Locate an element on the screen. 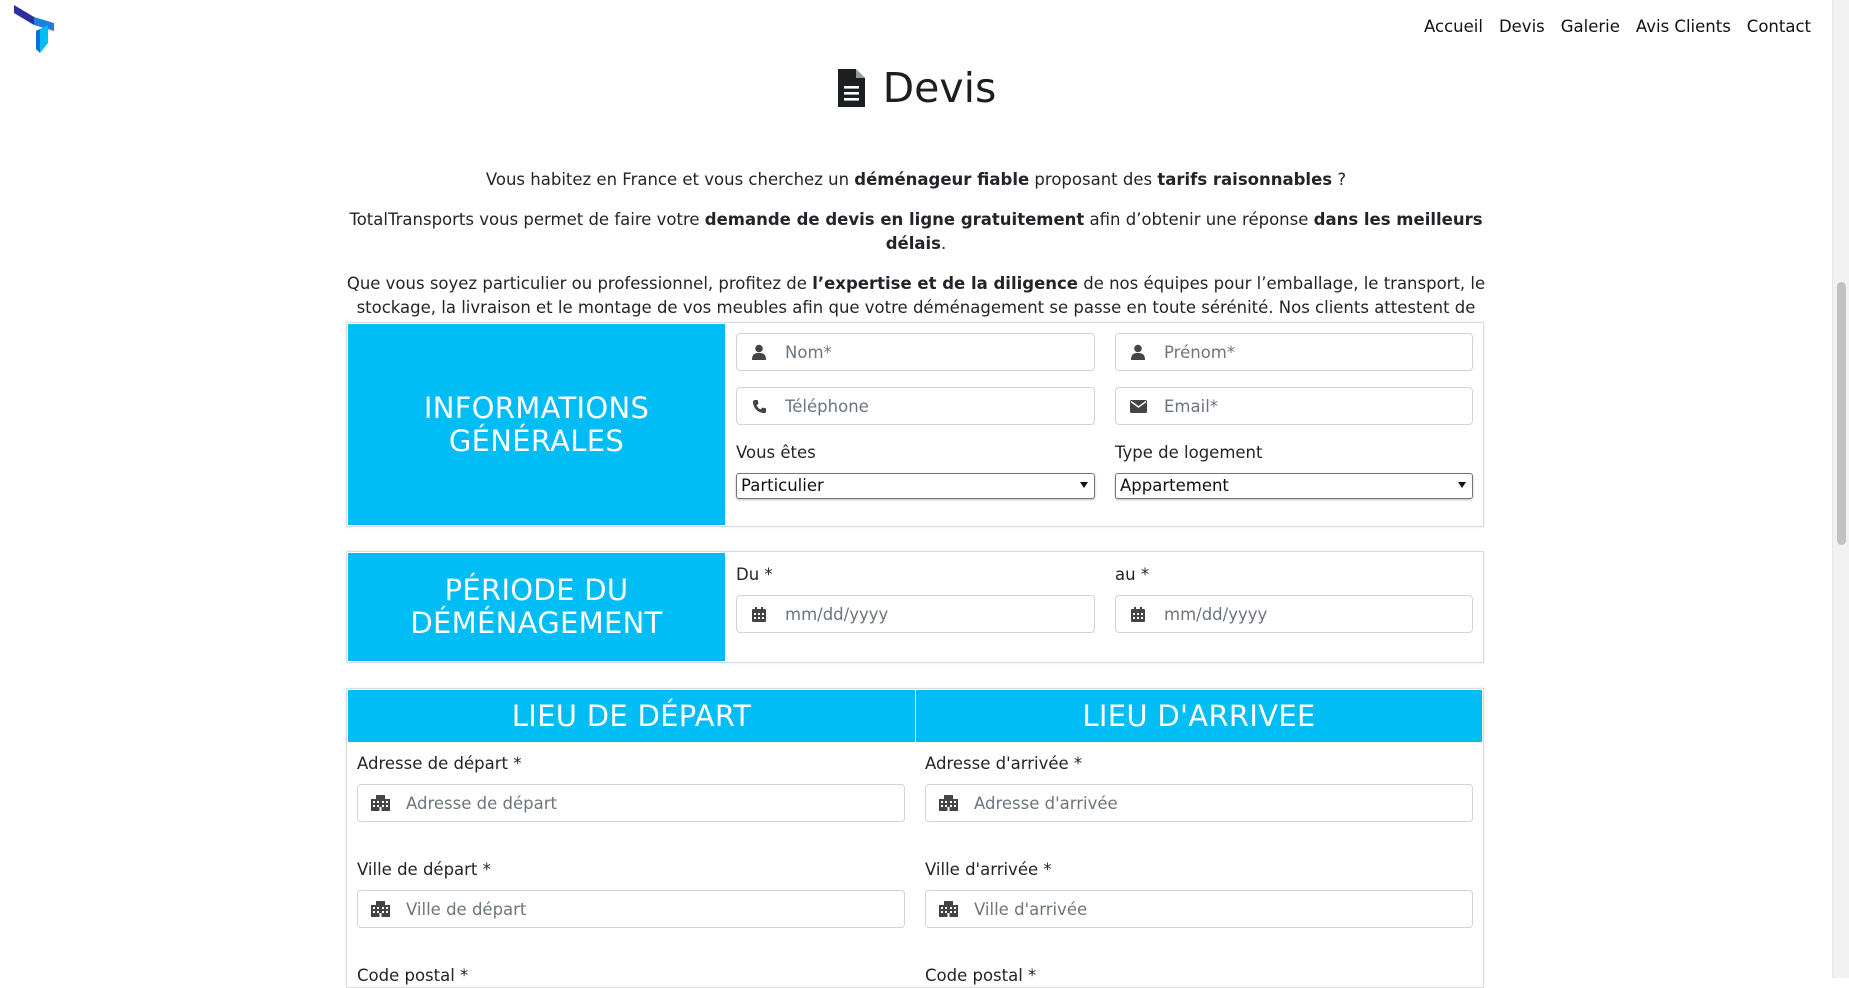 Image resolution: width=1849 pixels, height=988 pixels. period-heading: Période du déménagement is located at coordinates (536, 607).